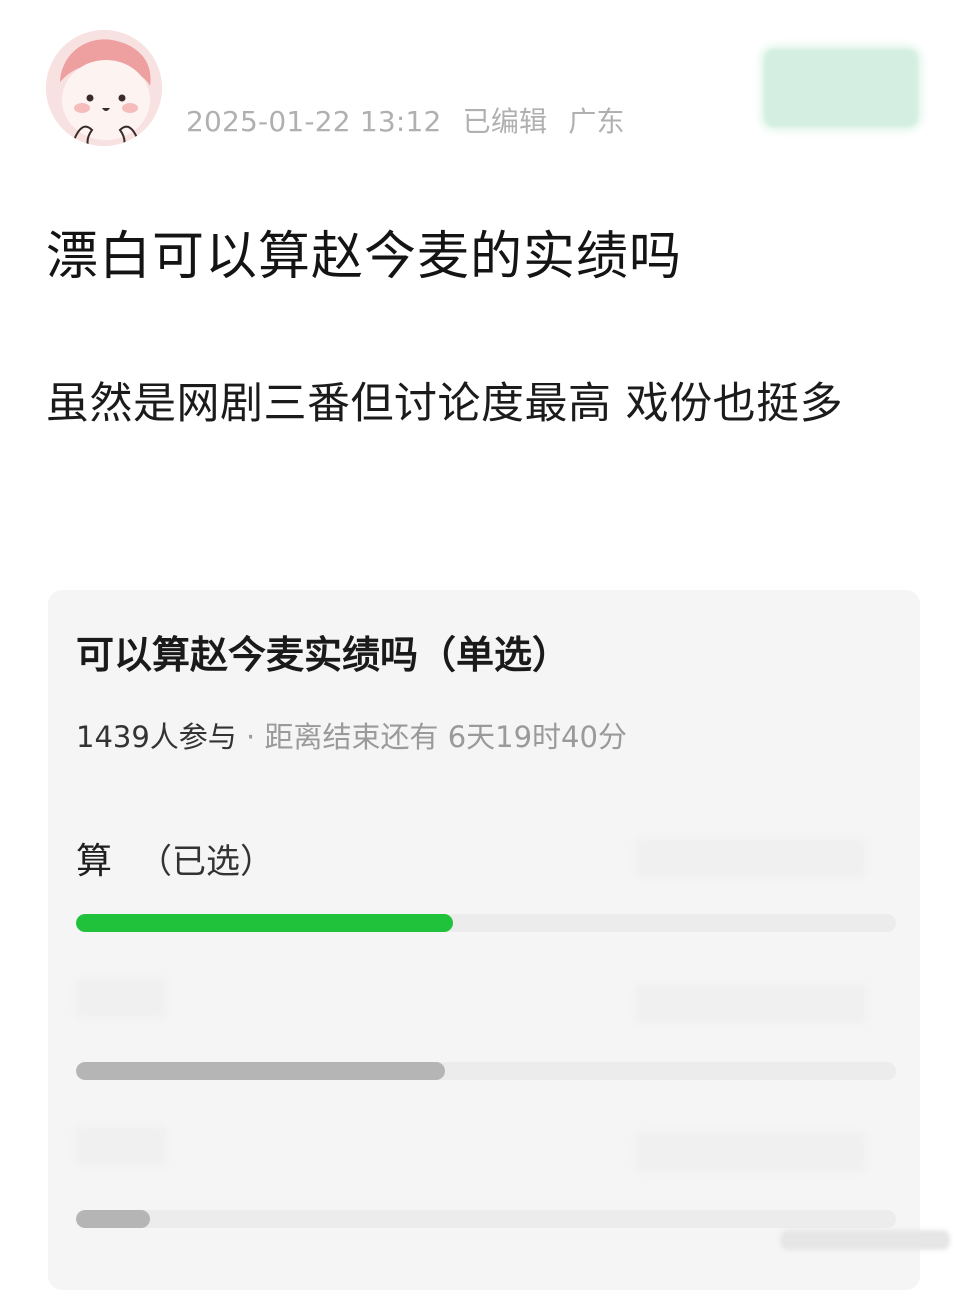  What do you see at coordinates (356, 737) in the screenshot?
I see `poll-countdown-label: 距离结束还有` at bounding box center [356, 737].